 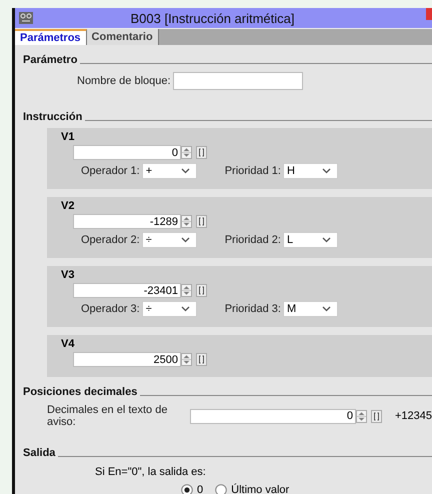 I want to click on value-name: V2, so click(x=68, y=206).